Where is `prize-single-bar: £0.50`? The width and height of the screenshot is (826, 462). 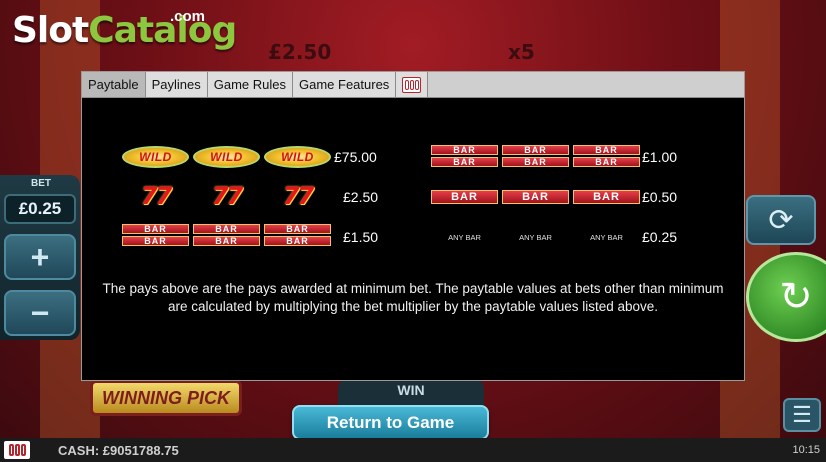
prize-single-bar: £0.50 is located at coordinates (660, 197).